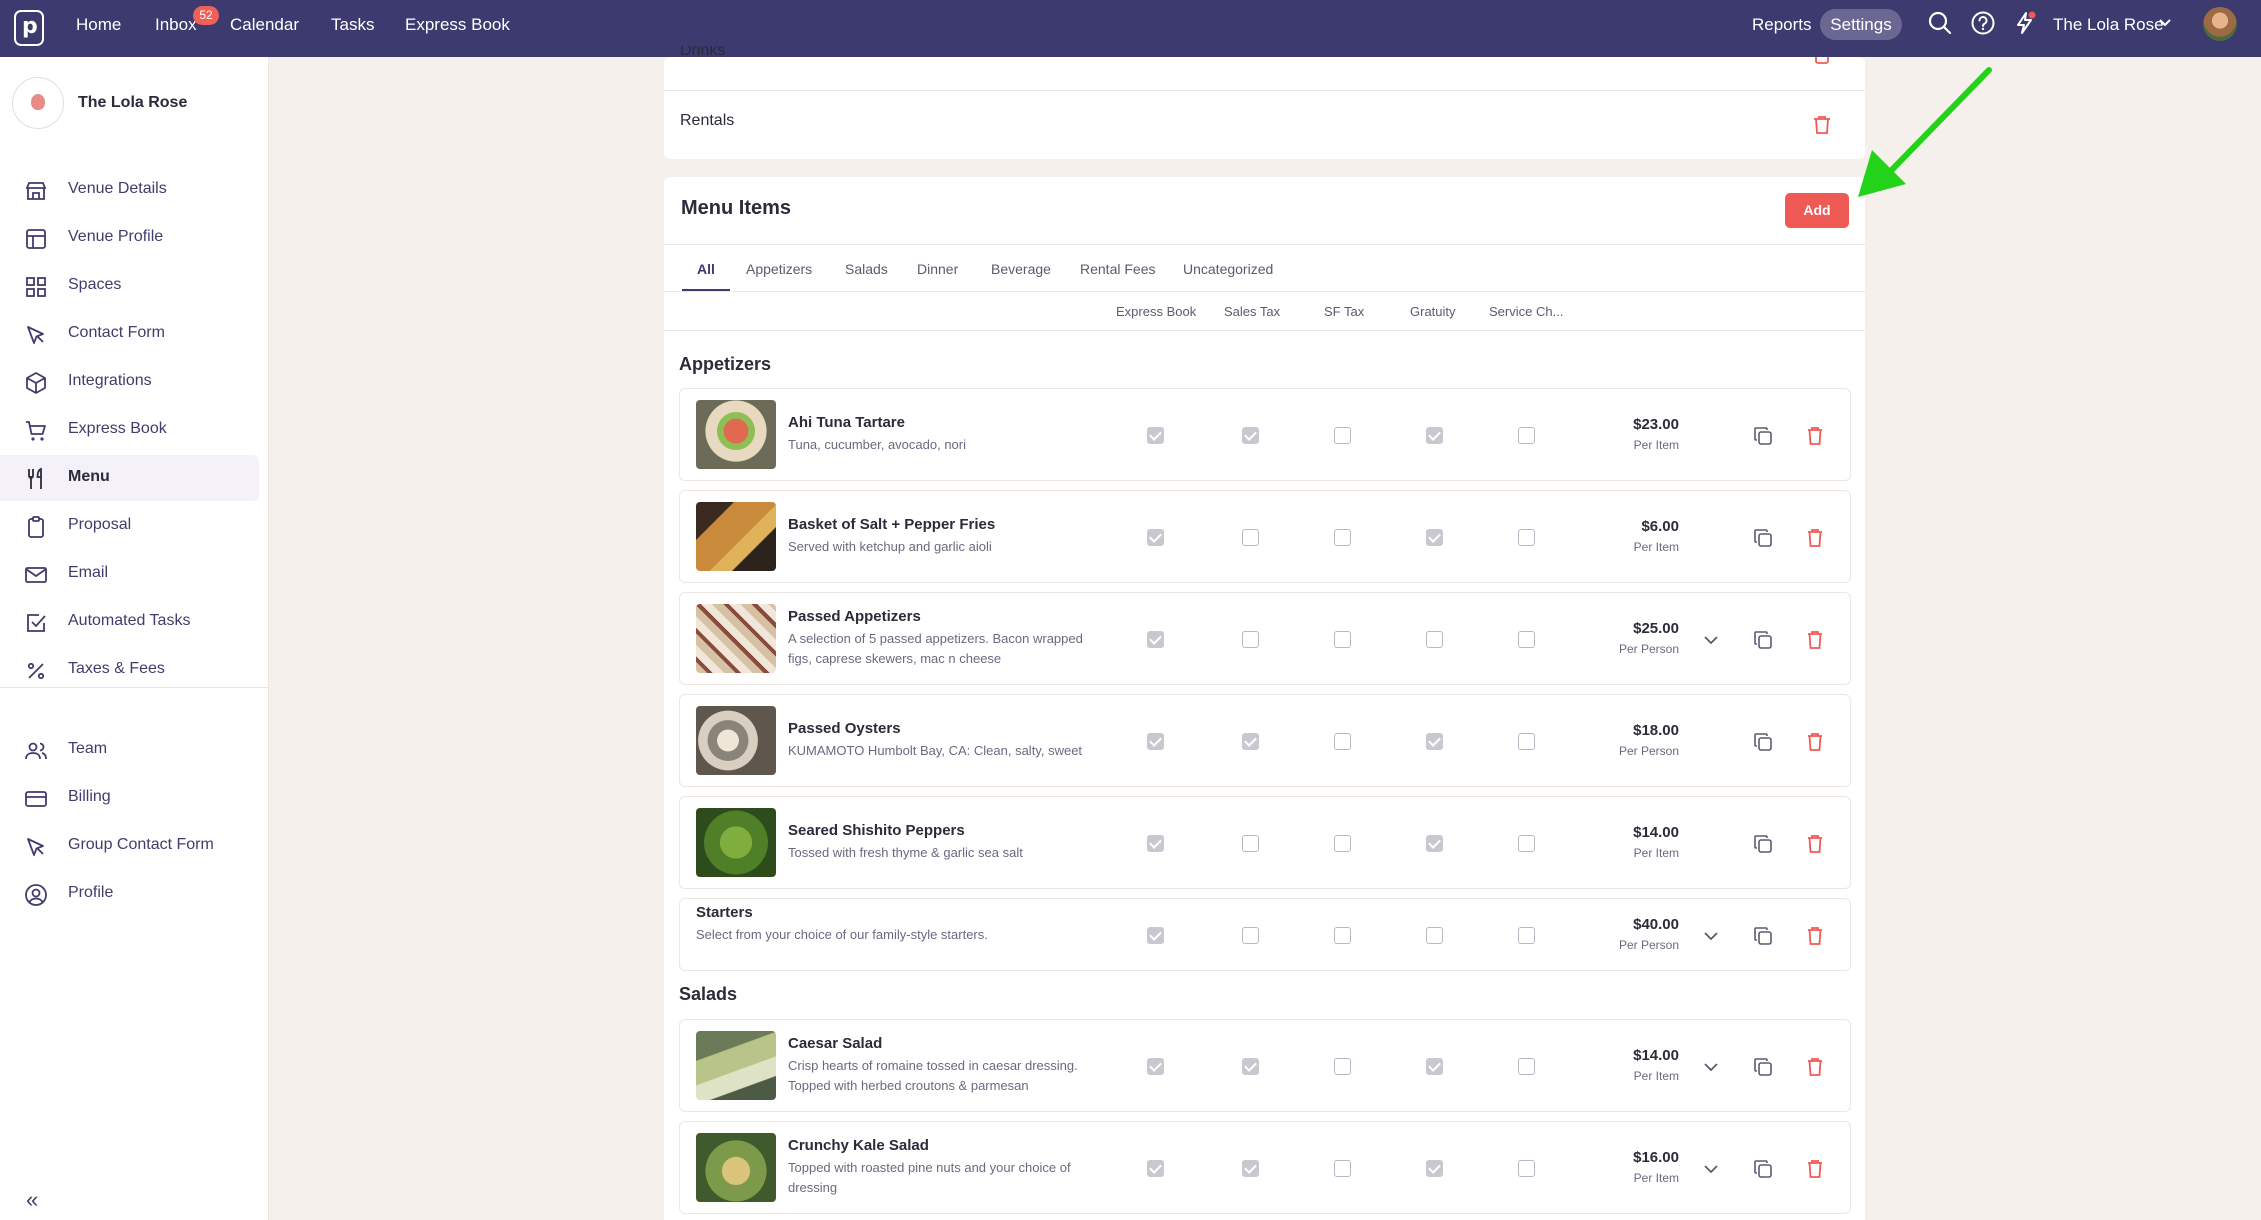 Image resolution: width=2261 pixels, height=1220 pixels. I want to click on category-row-rentals: Rentals, so click(707, 121).